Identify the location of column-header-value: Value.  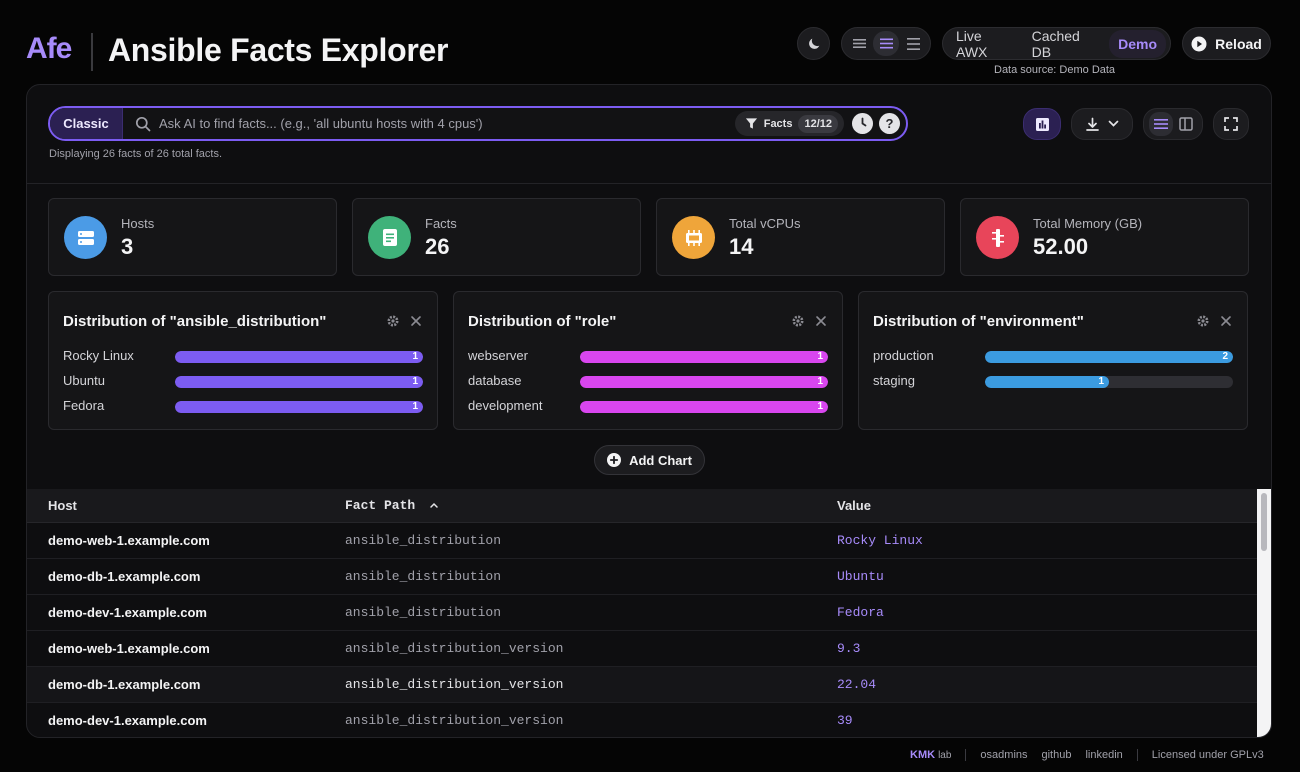
(854, 505).